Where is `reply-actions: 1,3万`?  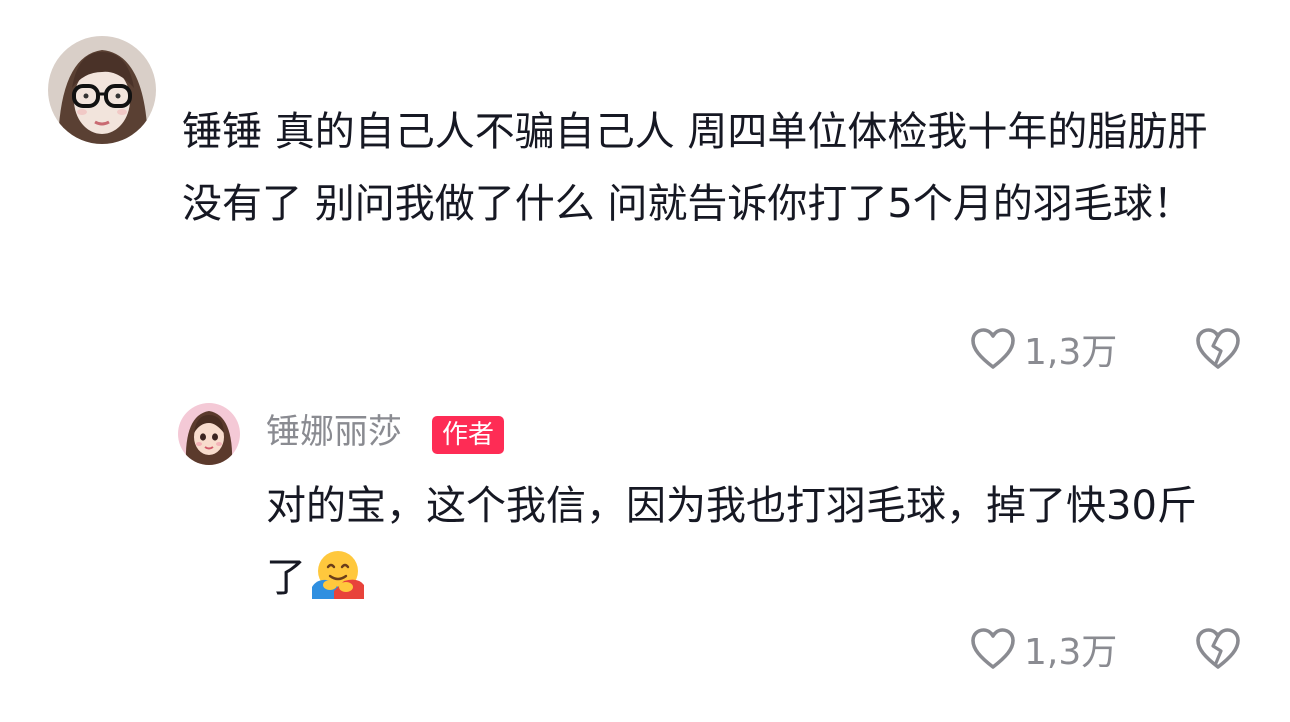
reply-actions: 1,3万 is located at coordinates (1105, 649).